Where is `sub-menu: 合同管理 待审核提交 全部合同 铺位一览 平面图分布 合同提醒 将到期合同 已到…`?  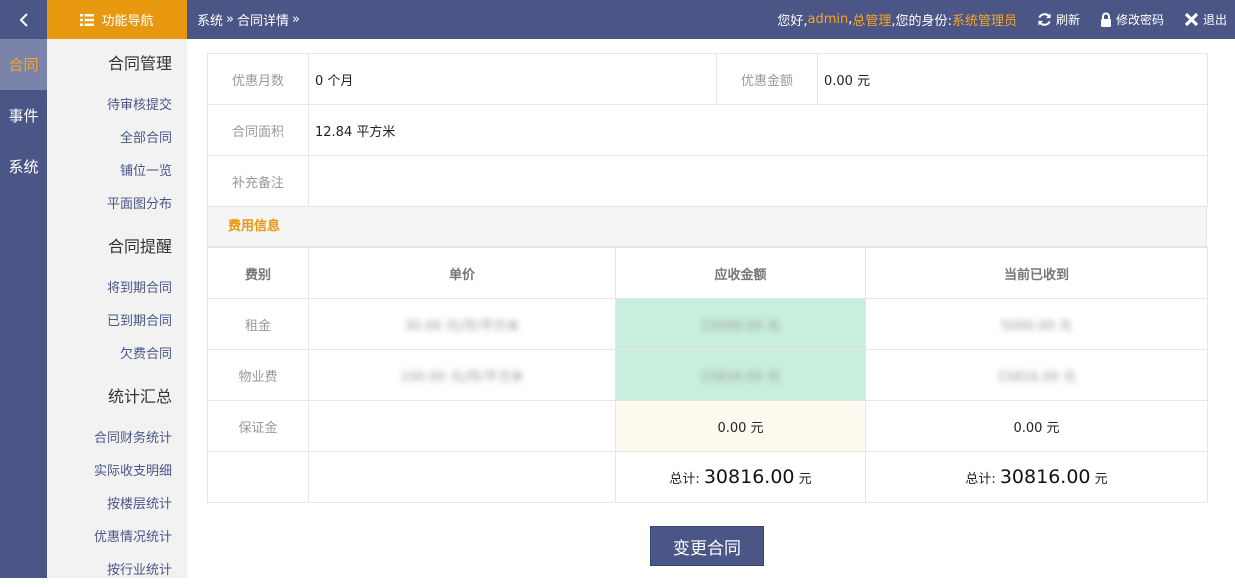
sub-menu: 合同管理 待审核提交 全部合同 铺位一览 平面图分布 合同提醒 将到期合同 已到… is located at coordinates (117, 308).